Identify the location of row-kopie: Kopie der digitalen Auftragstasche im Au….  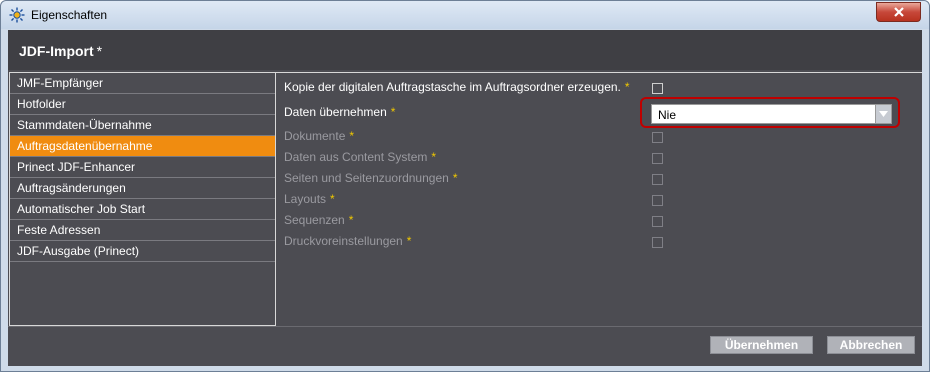
(457, 89).